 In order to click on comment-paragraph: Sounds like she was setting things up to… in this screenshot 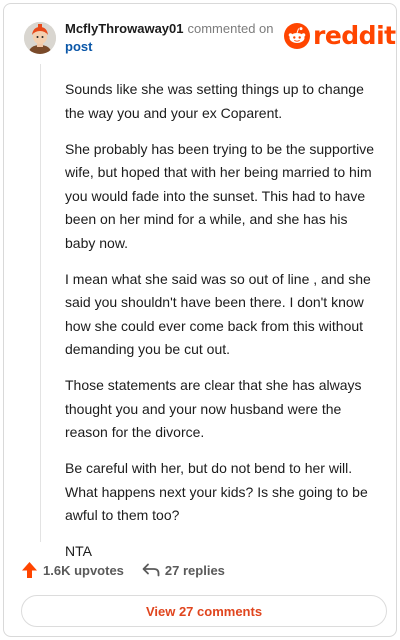, I will do `click(214, 101)`.